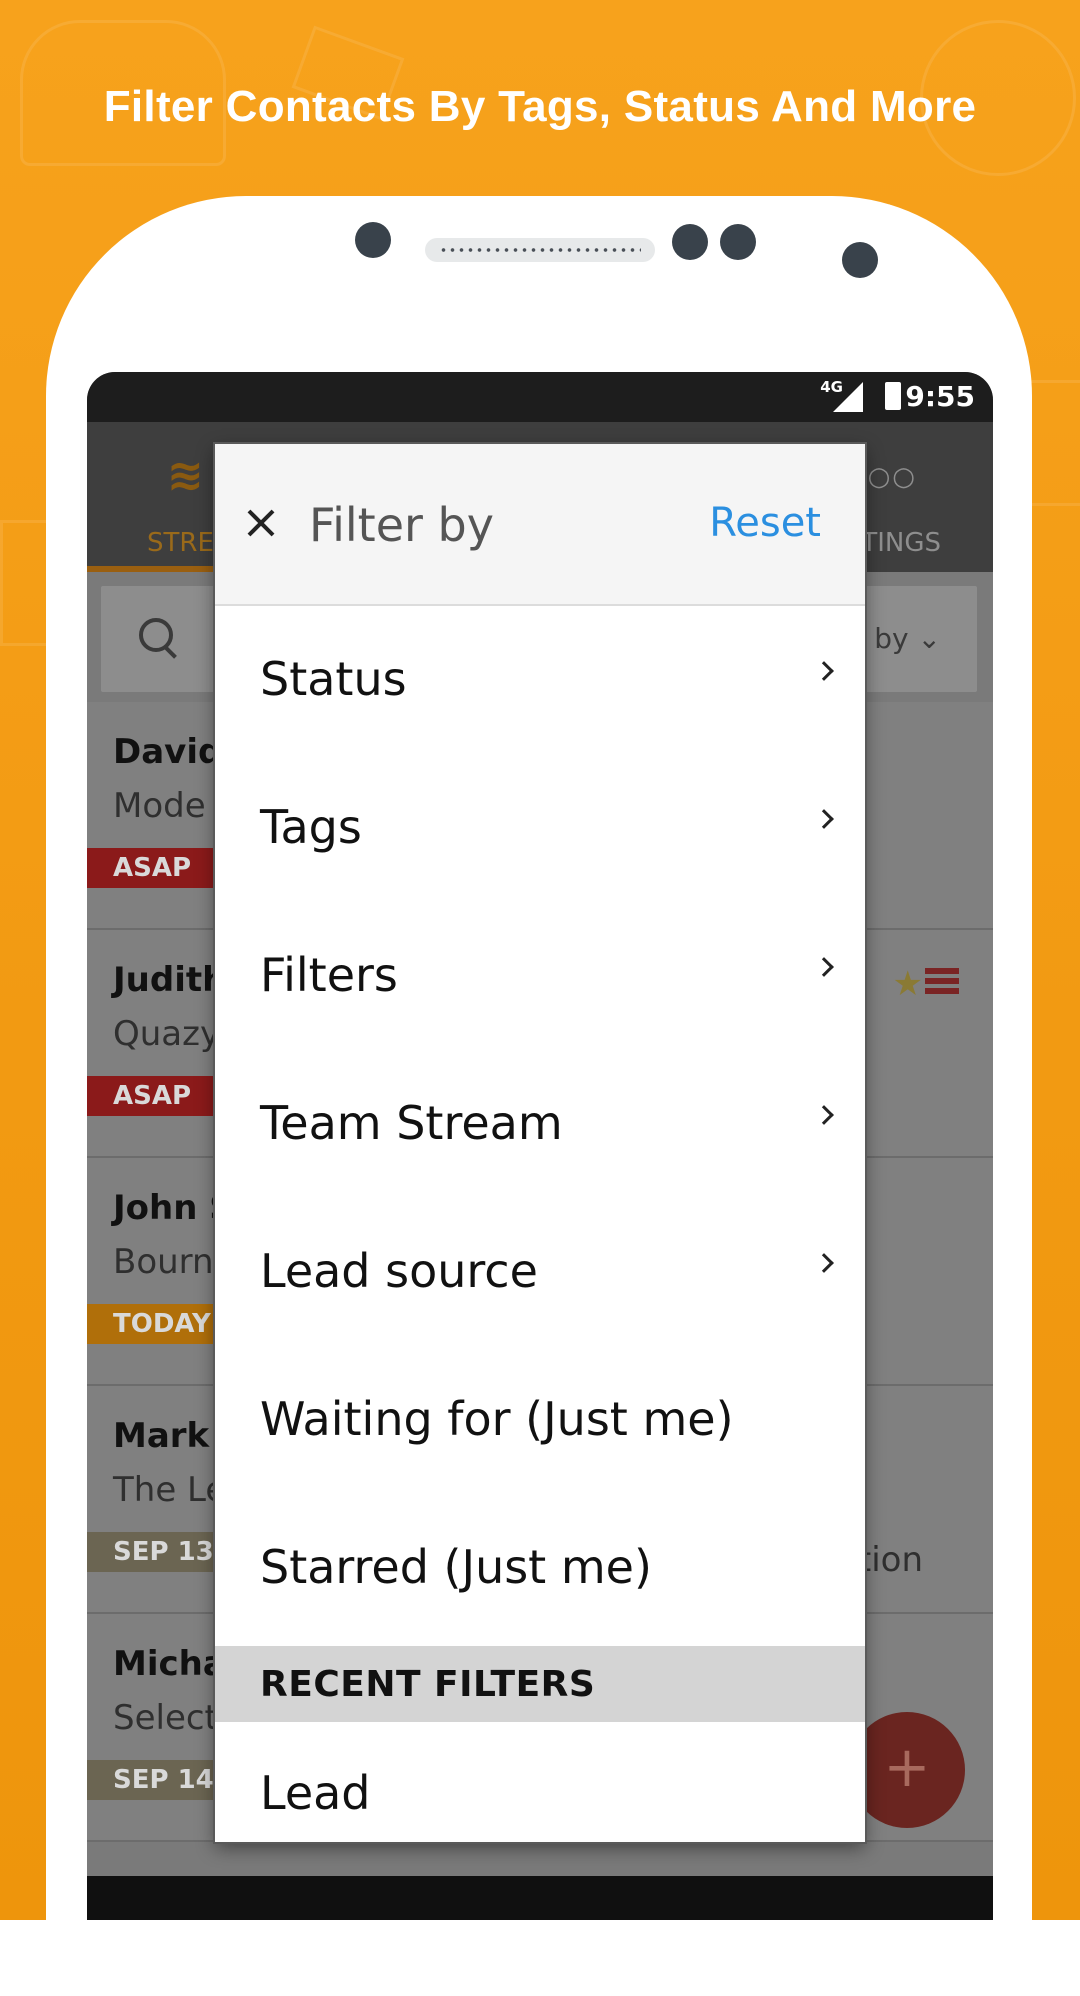  I want to click on battery-icon, so click(893, 396).